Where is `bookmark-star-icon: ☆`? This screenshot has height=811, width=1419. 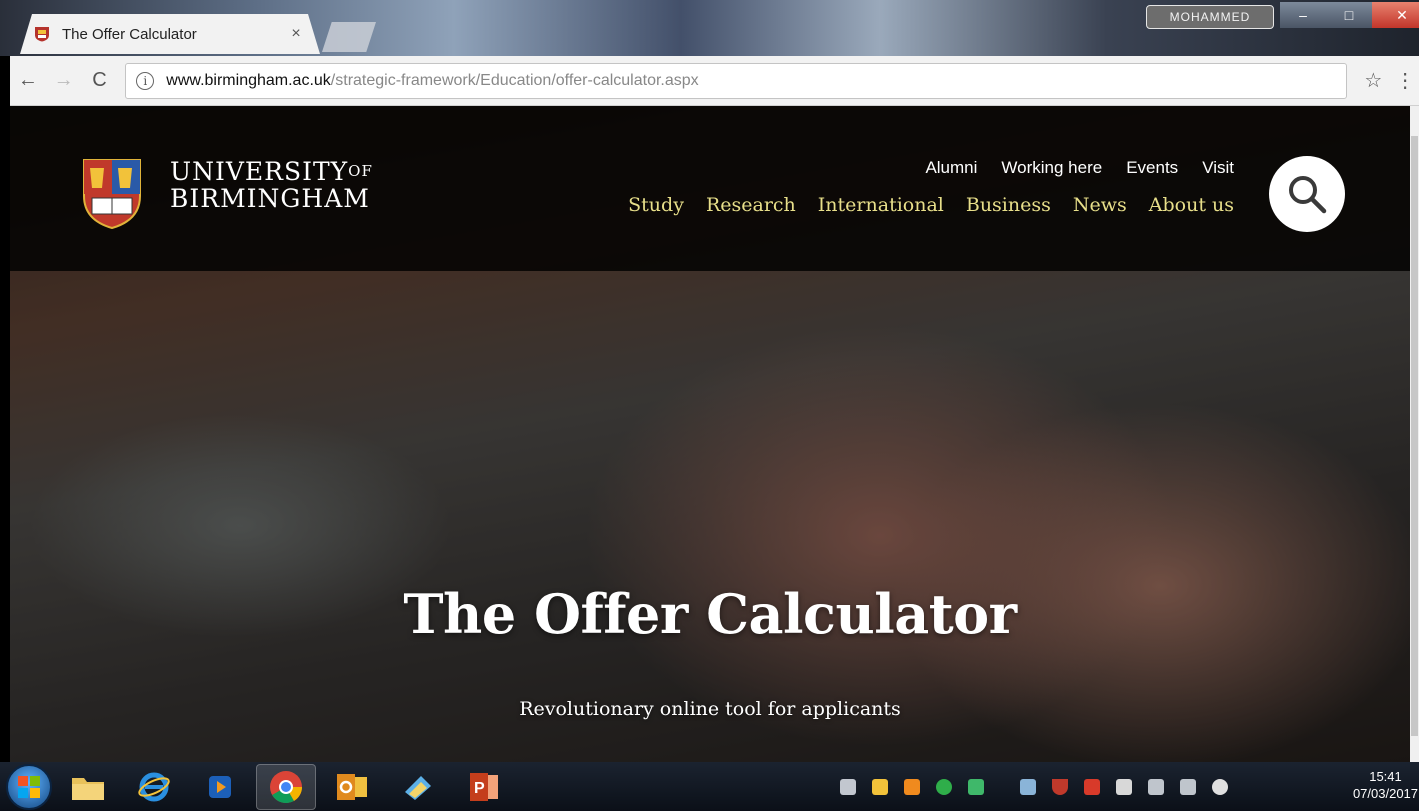
bookmark-star-icon: ☆ is located at coordinates (1373, 80).